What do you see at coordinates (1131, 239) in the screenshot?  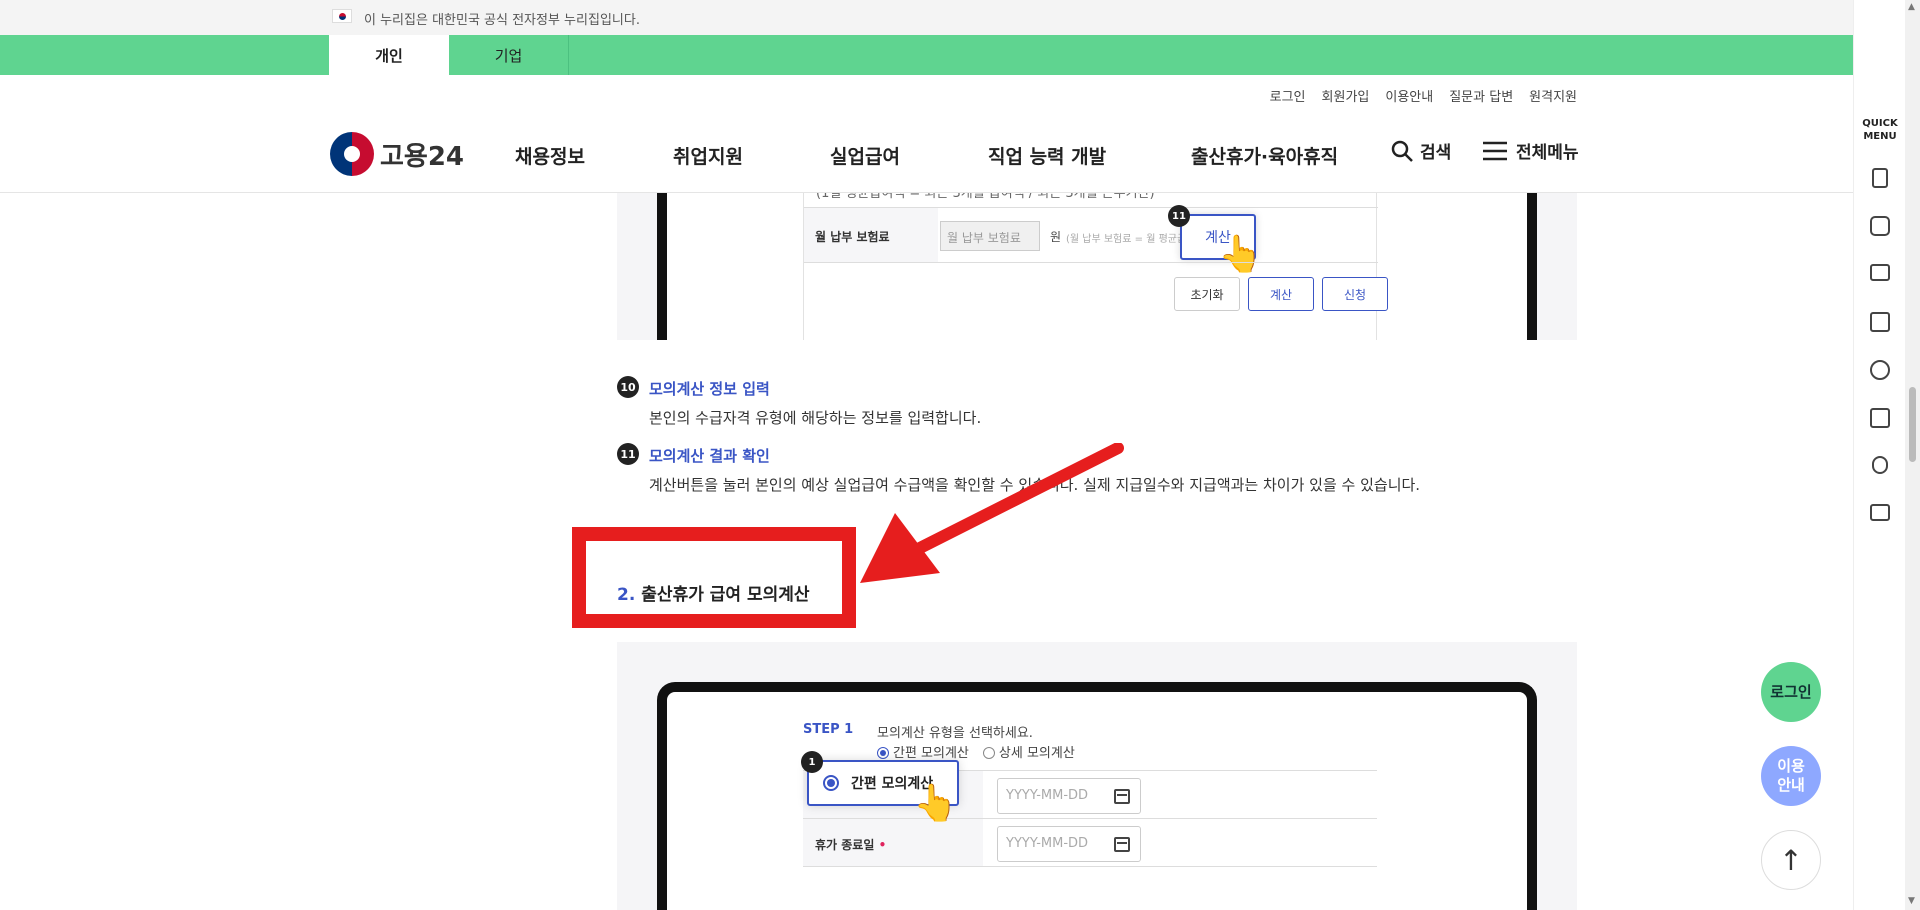 I see `premium-formula: (월 납부 보험료 = 월 평균급여` at bounding box center [1131, 239].